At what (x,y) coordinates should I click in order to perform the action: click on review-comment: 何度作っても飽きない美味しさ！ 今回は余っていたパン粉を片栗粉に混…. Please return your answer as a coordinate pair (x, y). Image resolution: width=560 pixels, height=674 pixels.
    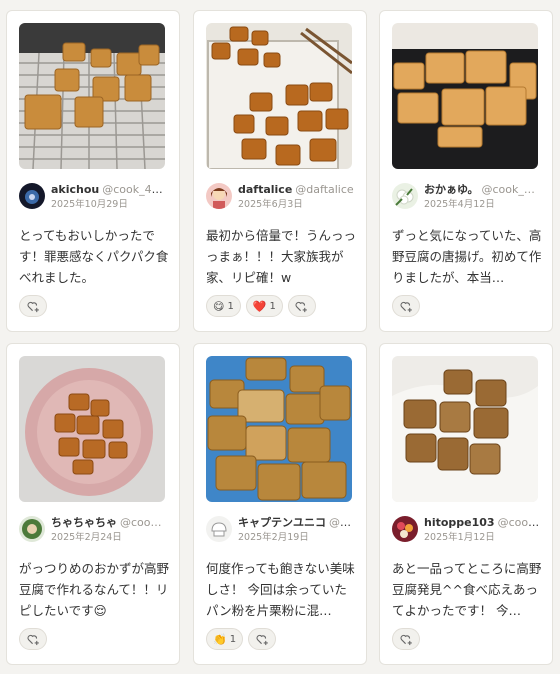
    Looking at the image, I should click on (281, 591).